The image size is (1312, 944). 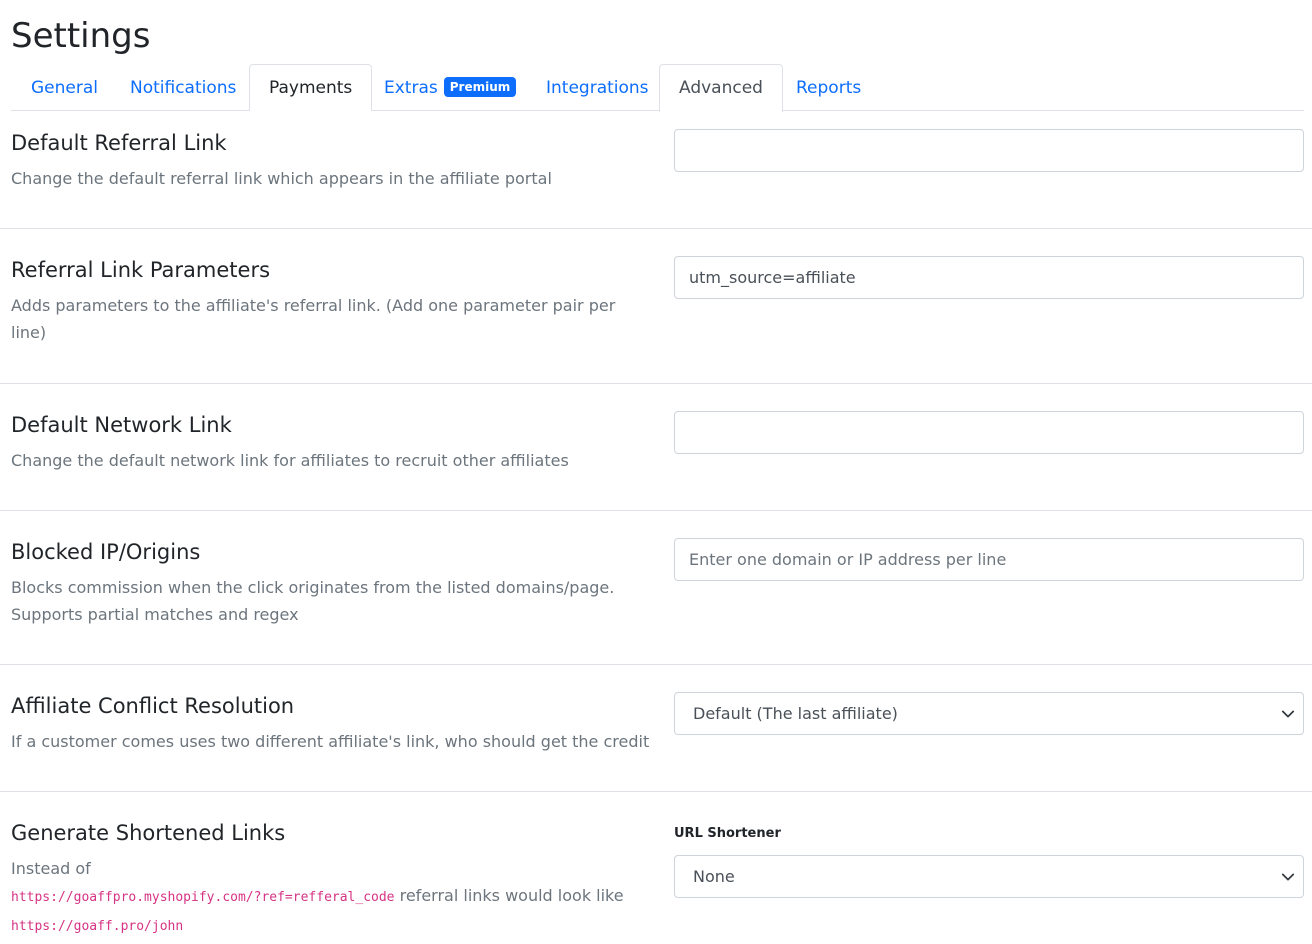 I want to click on tab-label: Extras, so click(x=411, y=88).